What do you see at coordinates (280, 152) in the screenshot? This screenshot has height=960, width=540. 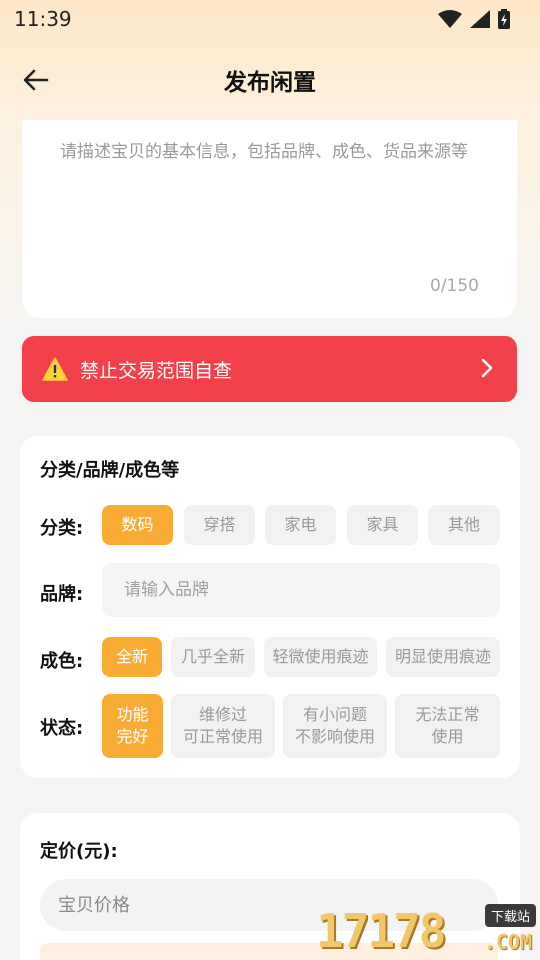 I see `description-textarea: 请描述宝贝的基本信息，包括品牌、成色、货品来源等` at bounding box center [280, 152].